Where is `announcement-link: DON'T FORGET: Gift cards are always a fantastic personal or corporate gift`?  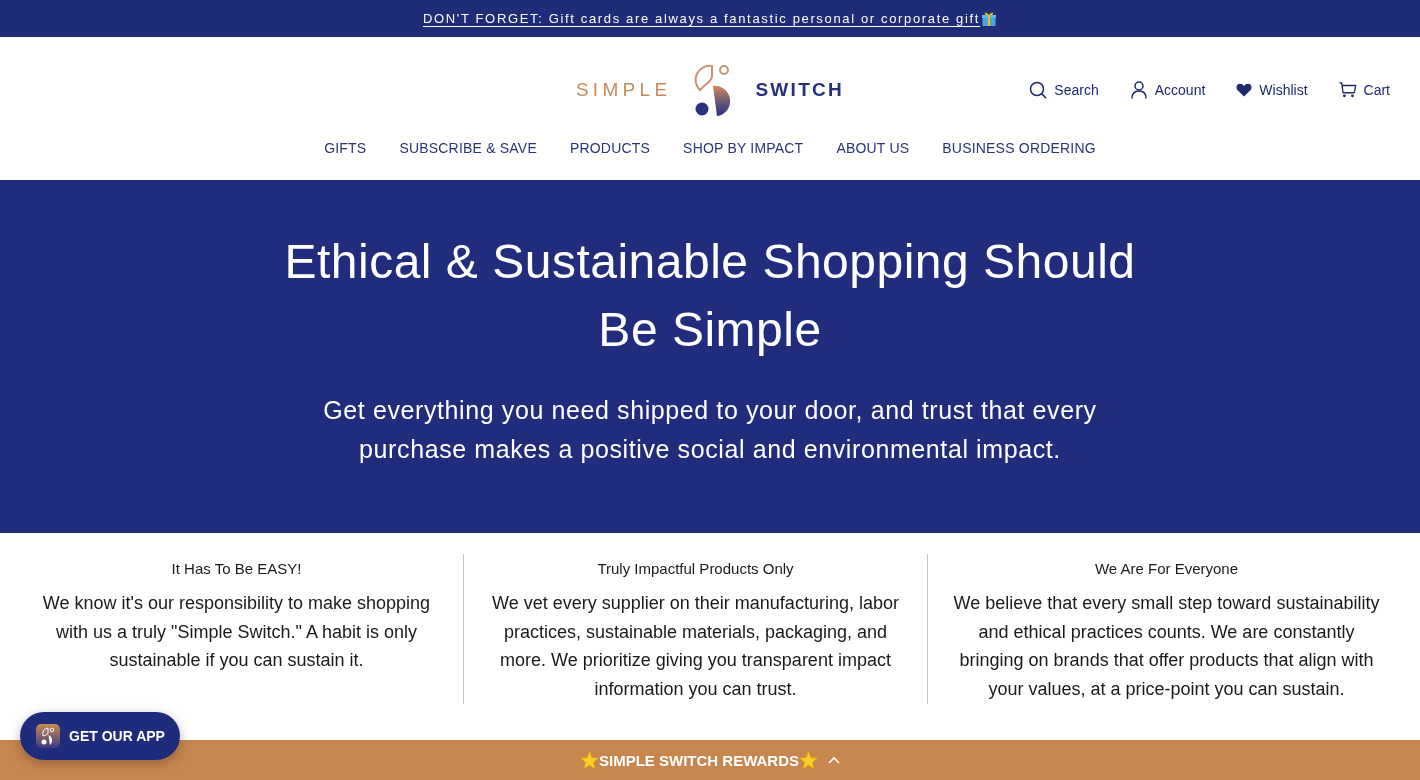
announcement-link: DON'T FORGET: Gift cards are always a fantastic personal or corporate gift is located at coordinates (701, 18).